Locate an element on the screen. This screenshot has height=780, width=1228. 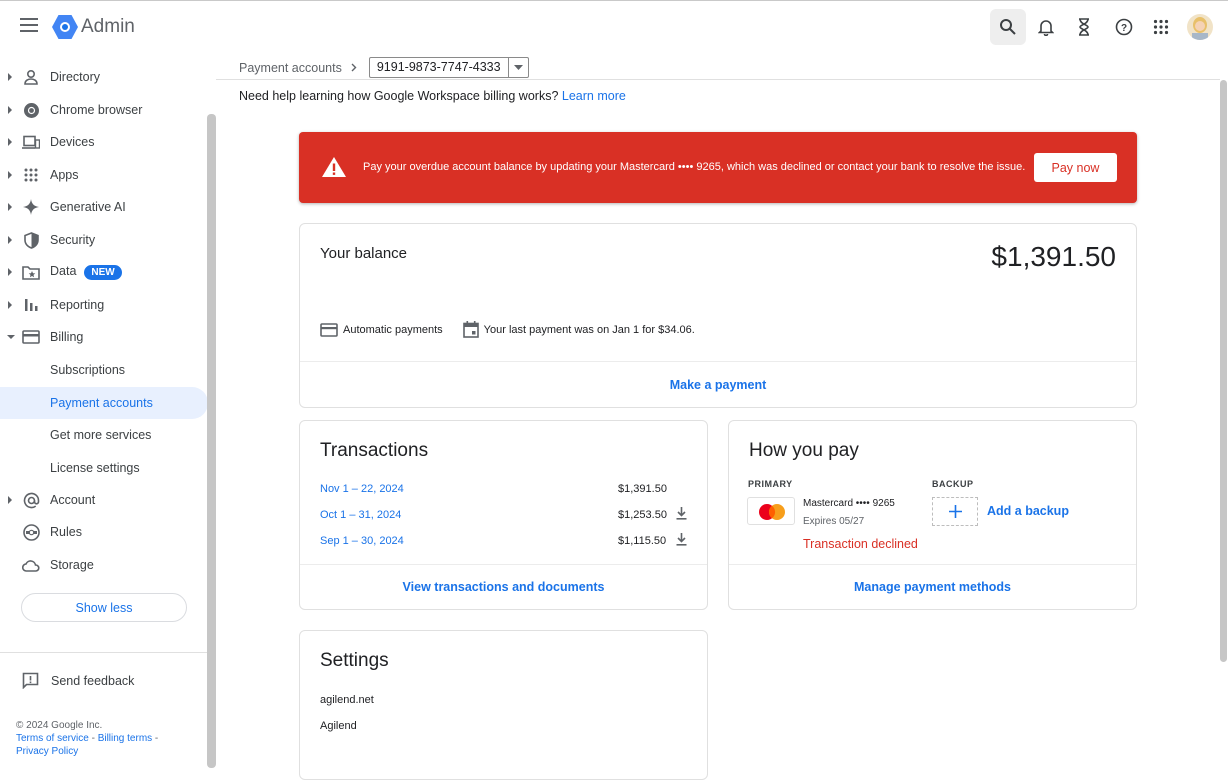
billing-terms-link: Billing terms is located at coordinates (125, 738).